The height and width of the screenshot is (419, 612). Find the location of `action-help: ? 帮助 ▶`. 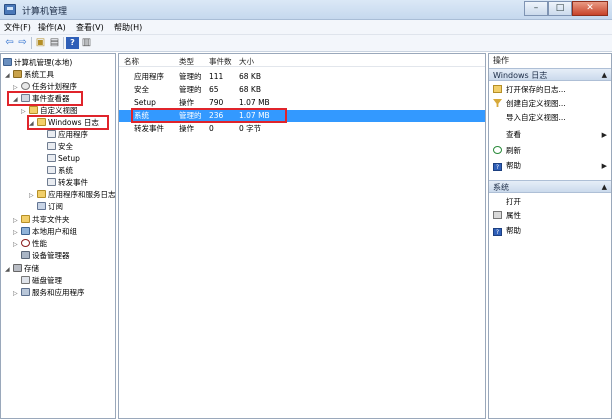

action-help: ? 帮助 ▶ is located at coordinates (552, 166).